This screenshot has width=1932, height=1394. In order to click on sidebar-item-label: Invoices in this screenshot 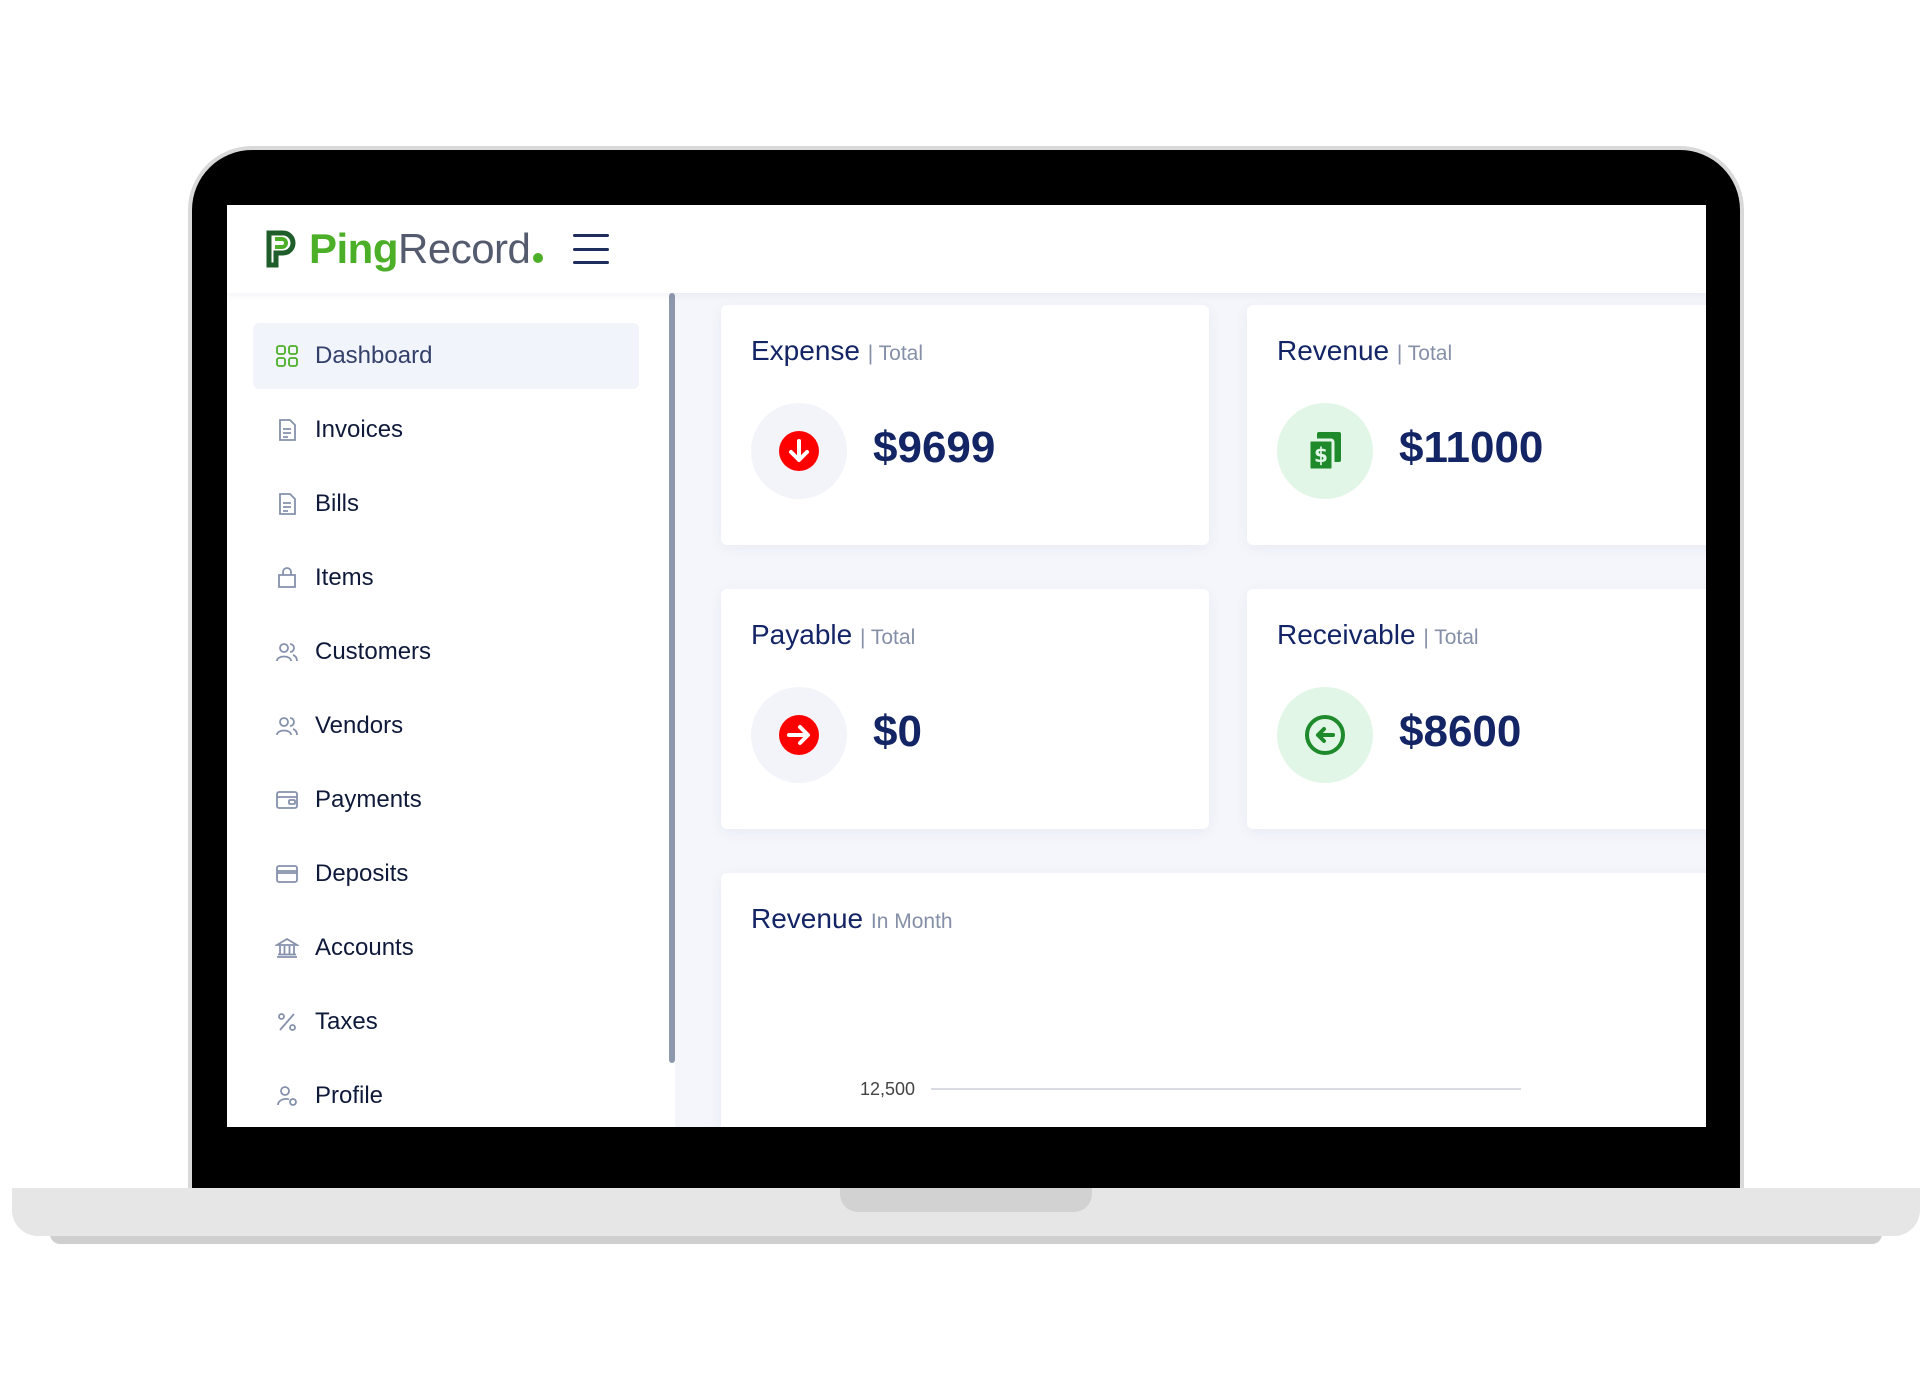, I will do `click(359, 429)`.